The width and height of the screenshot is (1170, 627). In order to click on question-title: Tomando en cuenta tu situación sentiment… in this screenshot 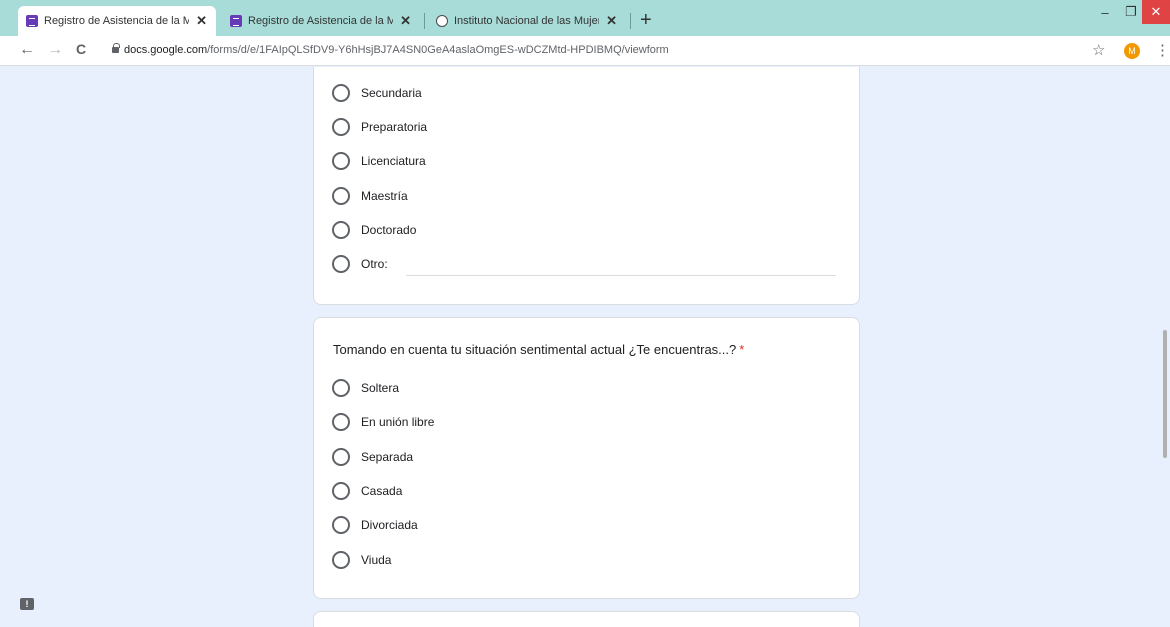, I will do `click(538, 349)`.